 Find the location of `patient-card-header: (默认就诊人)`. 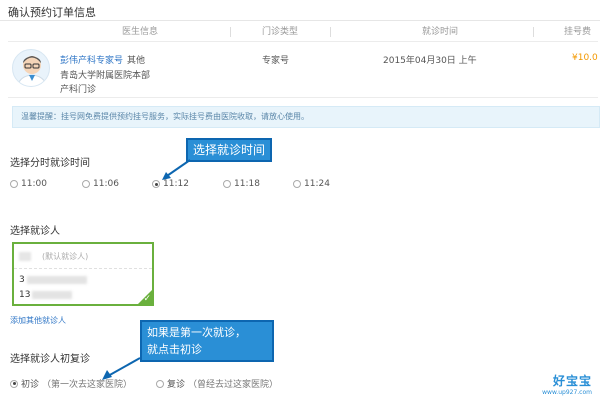

patient-card-header: (默认就诊人) is located at coordinates (83, 256).